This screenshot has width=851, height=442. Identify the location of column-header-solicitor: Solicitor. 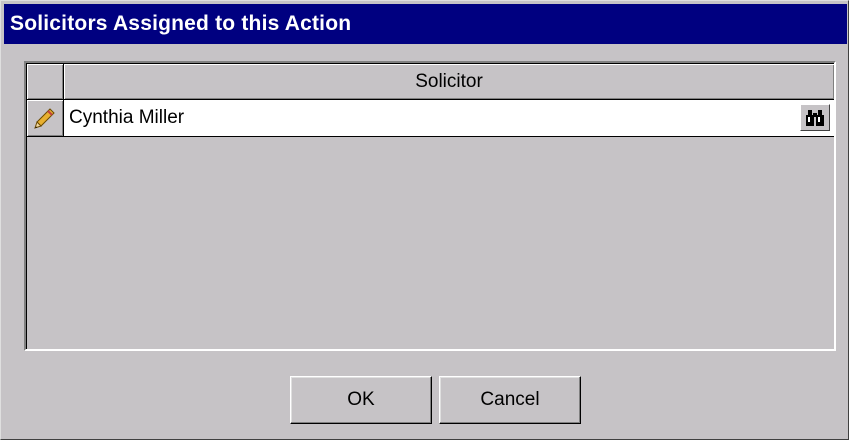
(449, 82).